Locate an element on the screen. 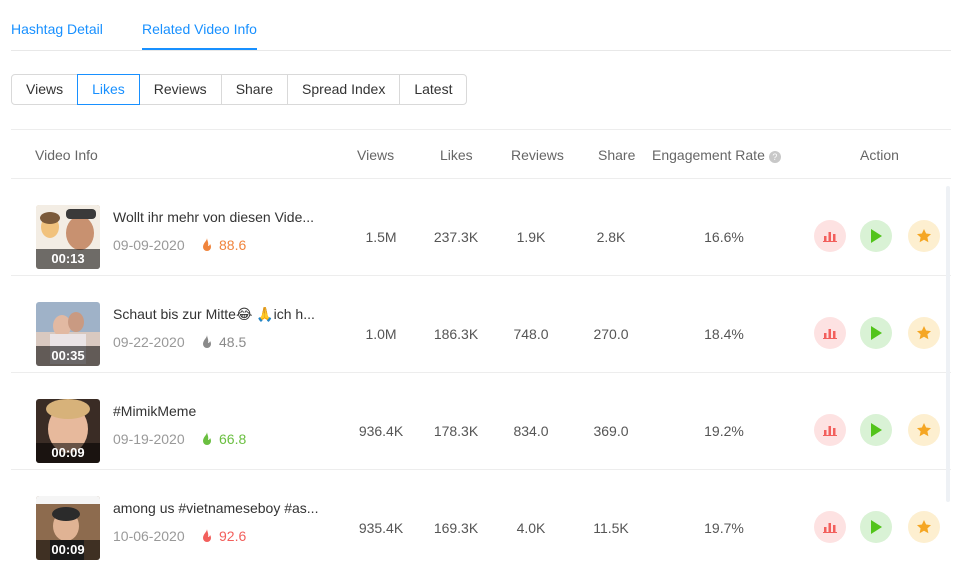 This screenshot has height=571, width=957. reviews-cell: 1.9K is located at coordinates (531, 237).